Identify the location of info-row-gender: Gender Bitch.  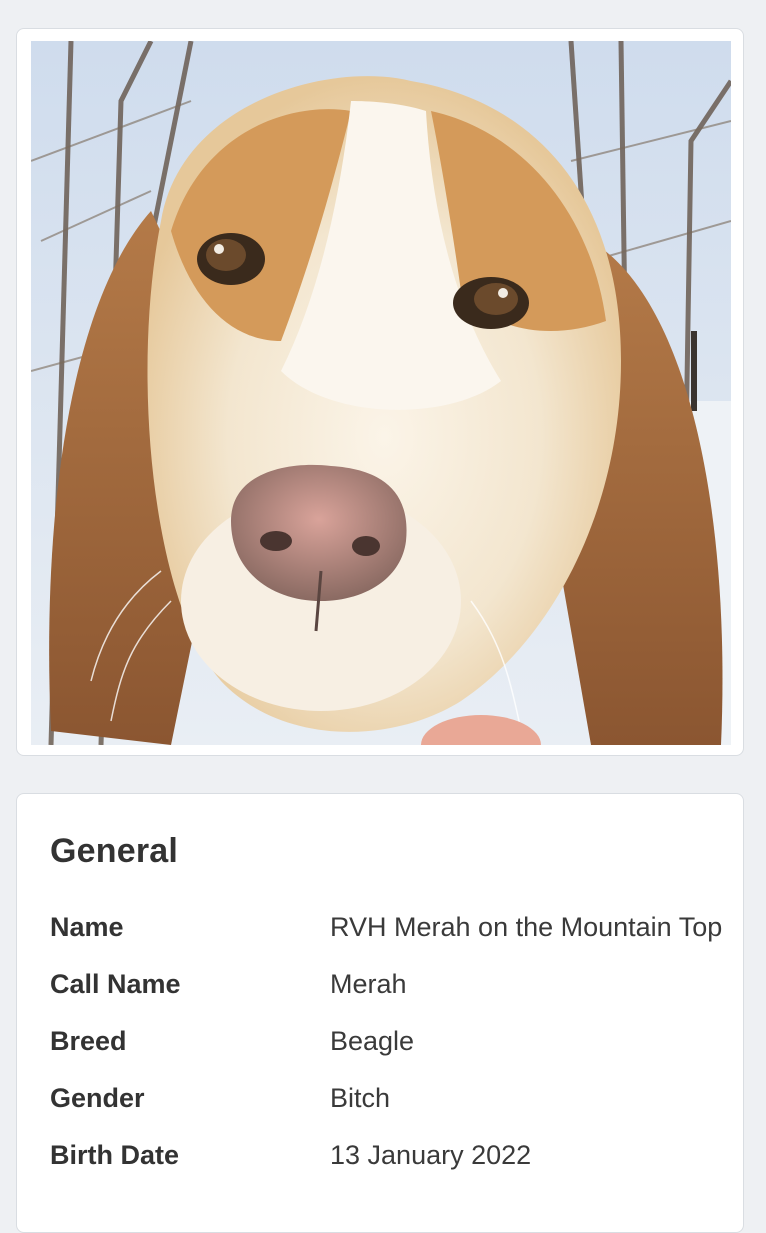
(390, 1098).